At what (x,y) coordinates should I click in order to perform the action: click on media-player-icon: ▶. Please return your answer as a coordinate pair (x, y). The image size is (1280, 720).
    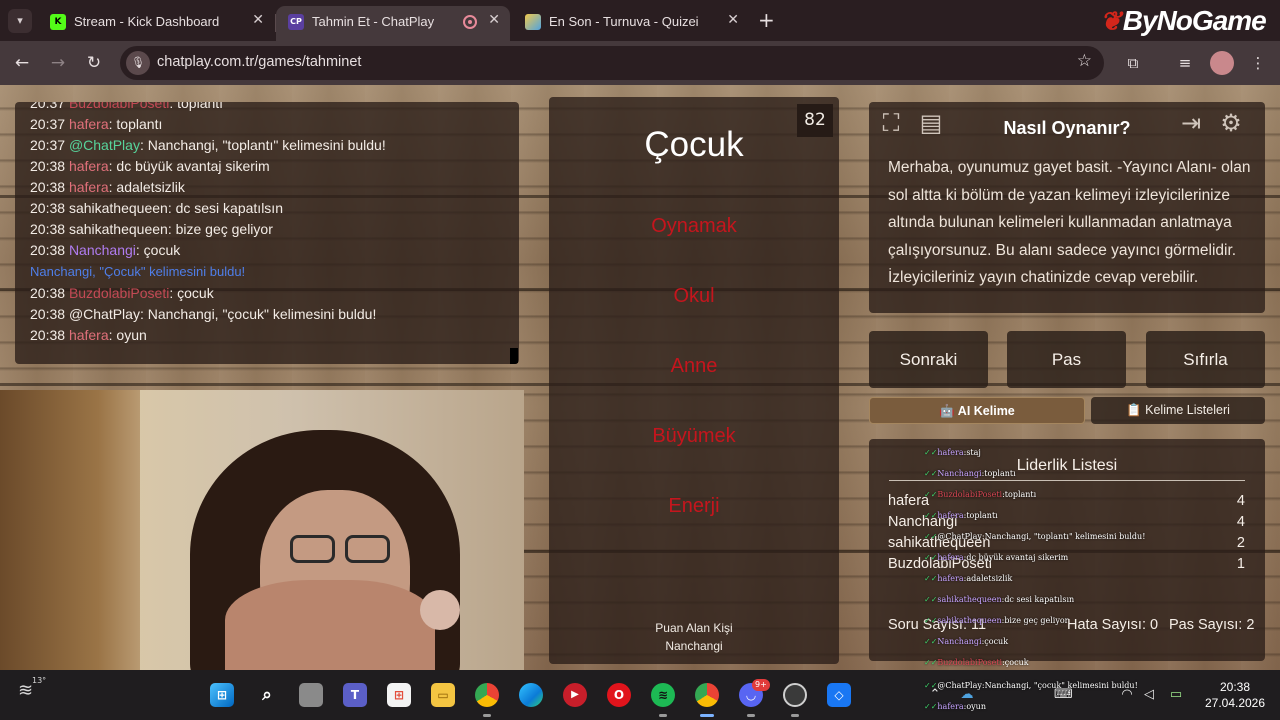
    Looking at the image, I should click on (575, 695).